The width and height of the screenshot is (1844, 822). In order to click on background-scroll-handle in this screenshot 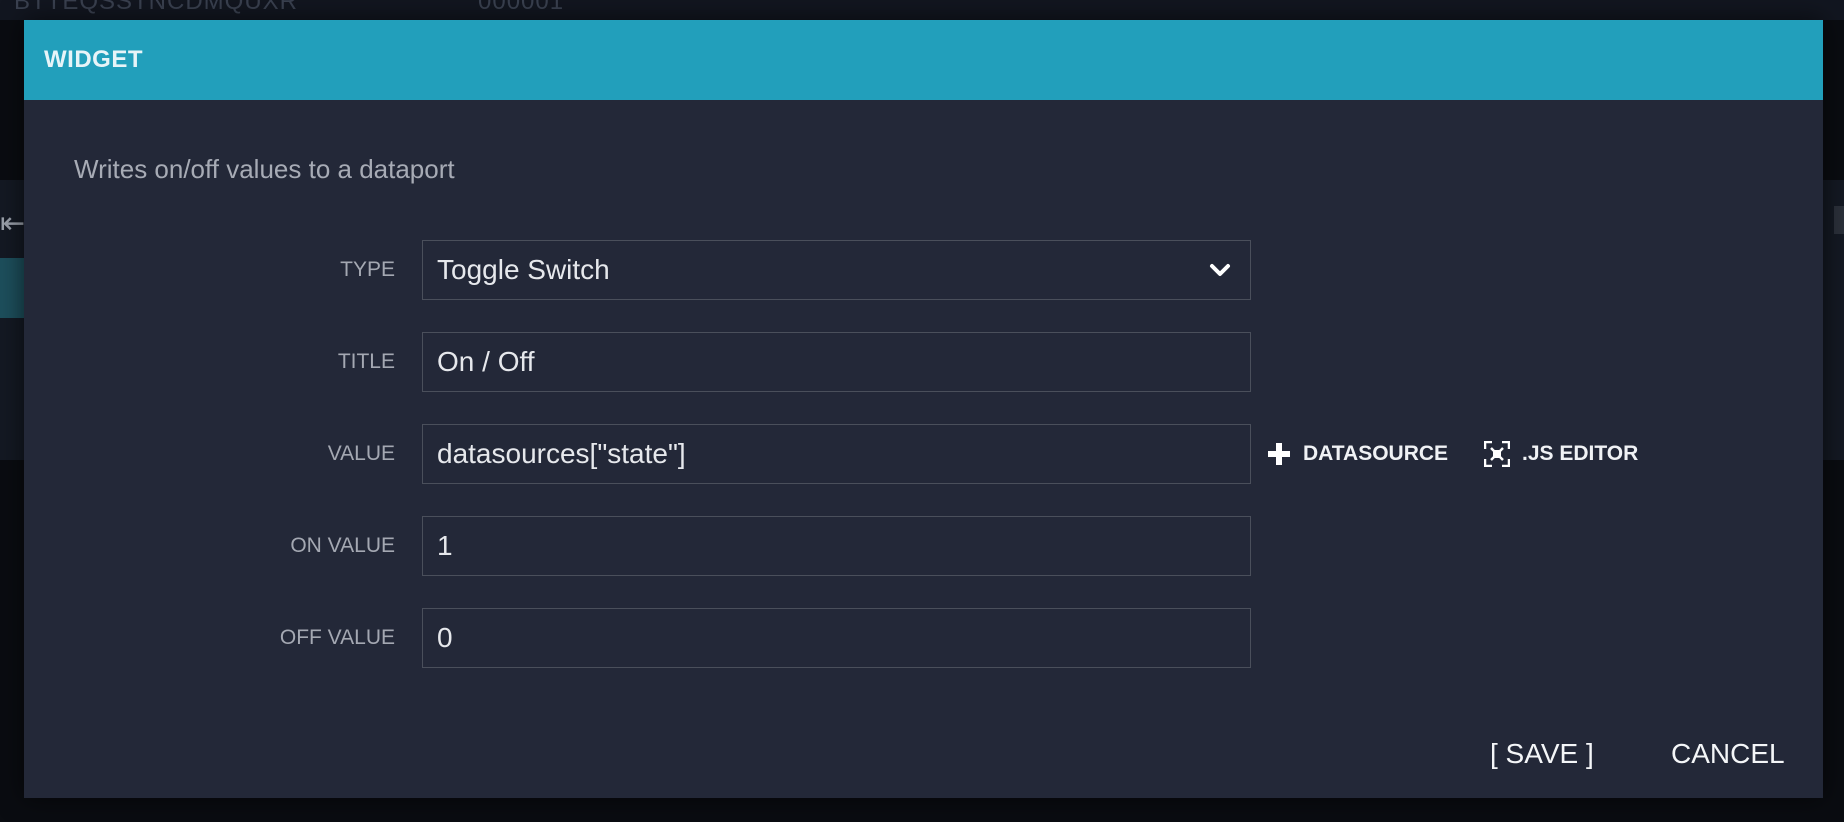, I will do `click(1839, 220)`.